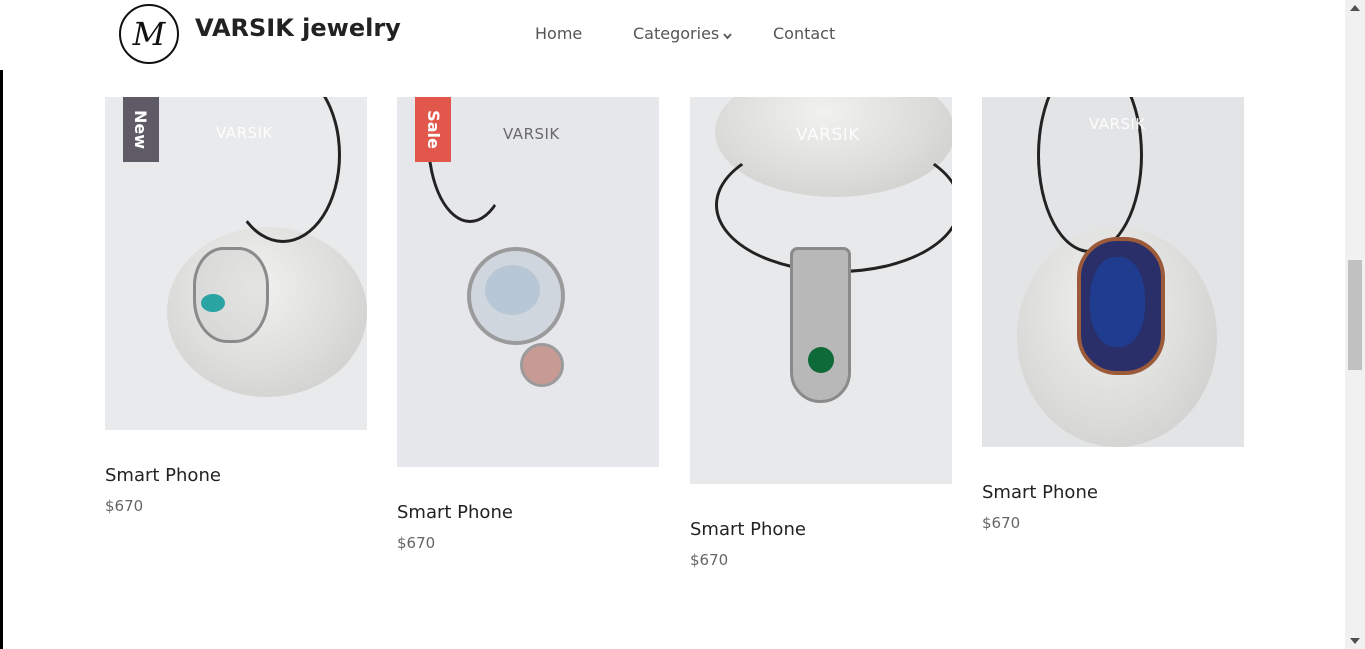 The height and width of the screenshot is (649, 1365). I want to click on badge-new: New, so click(141, 129).